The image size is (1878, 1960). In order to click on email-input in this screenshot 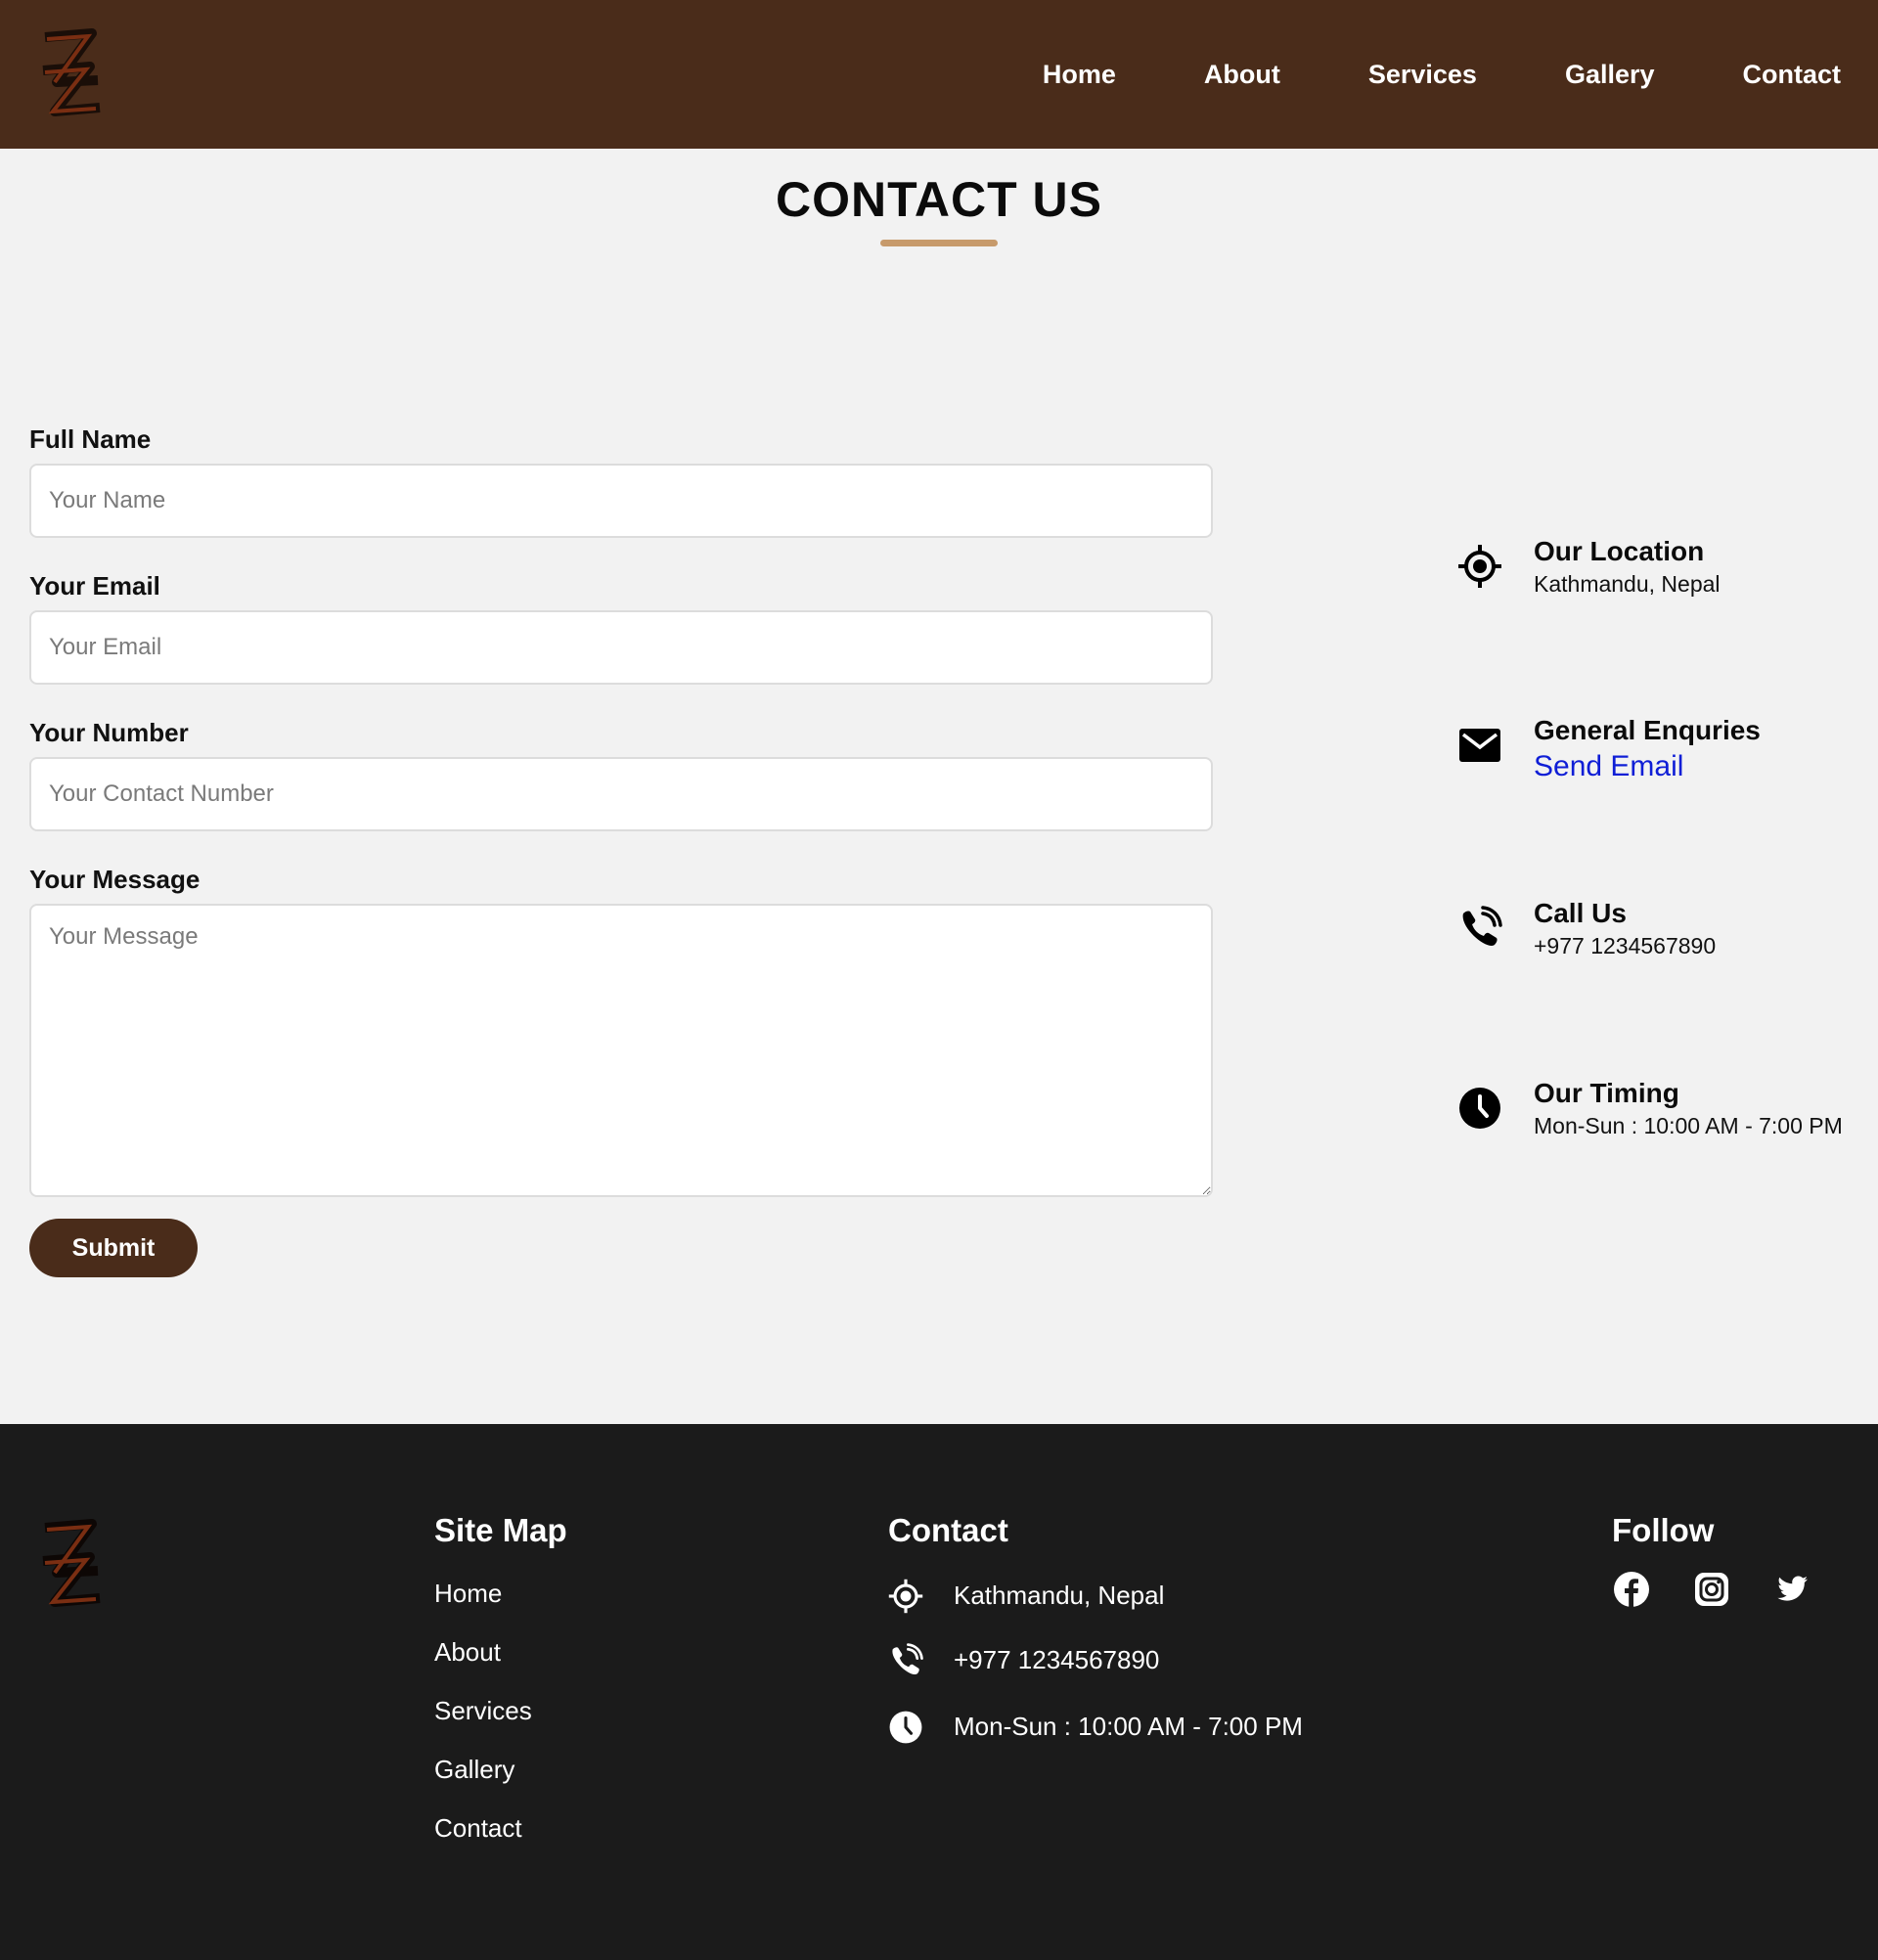, I will do `click(621, 647)`.